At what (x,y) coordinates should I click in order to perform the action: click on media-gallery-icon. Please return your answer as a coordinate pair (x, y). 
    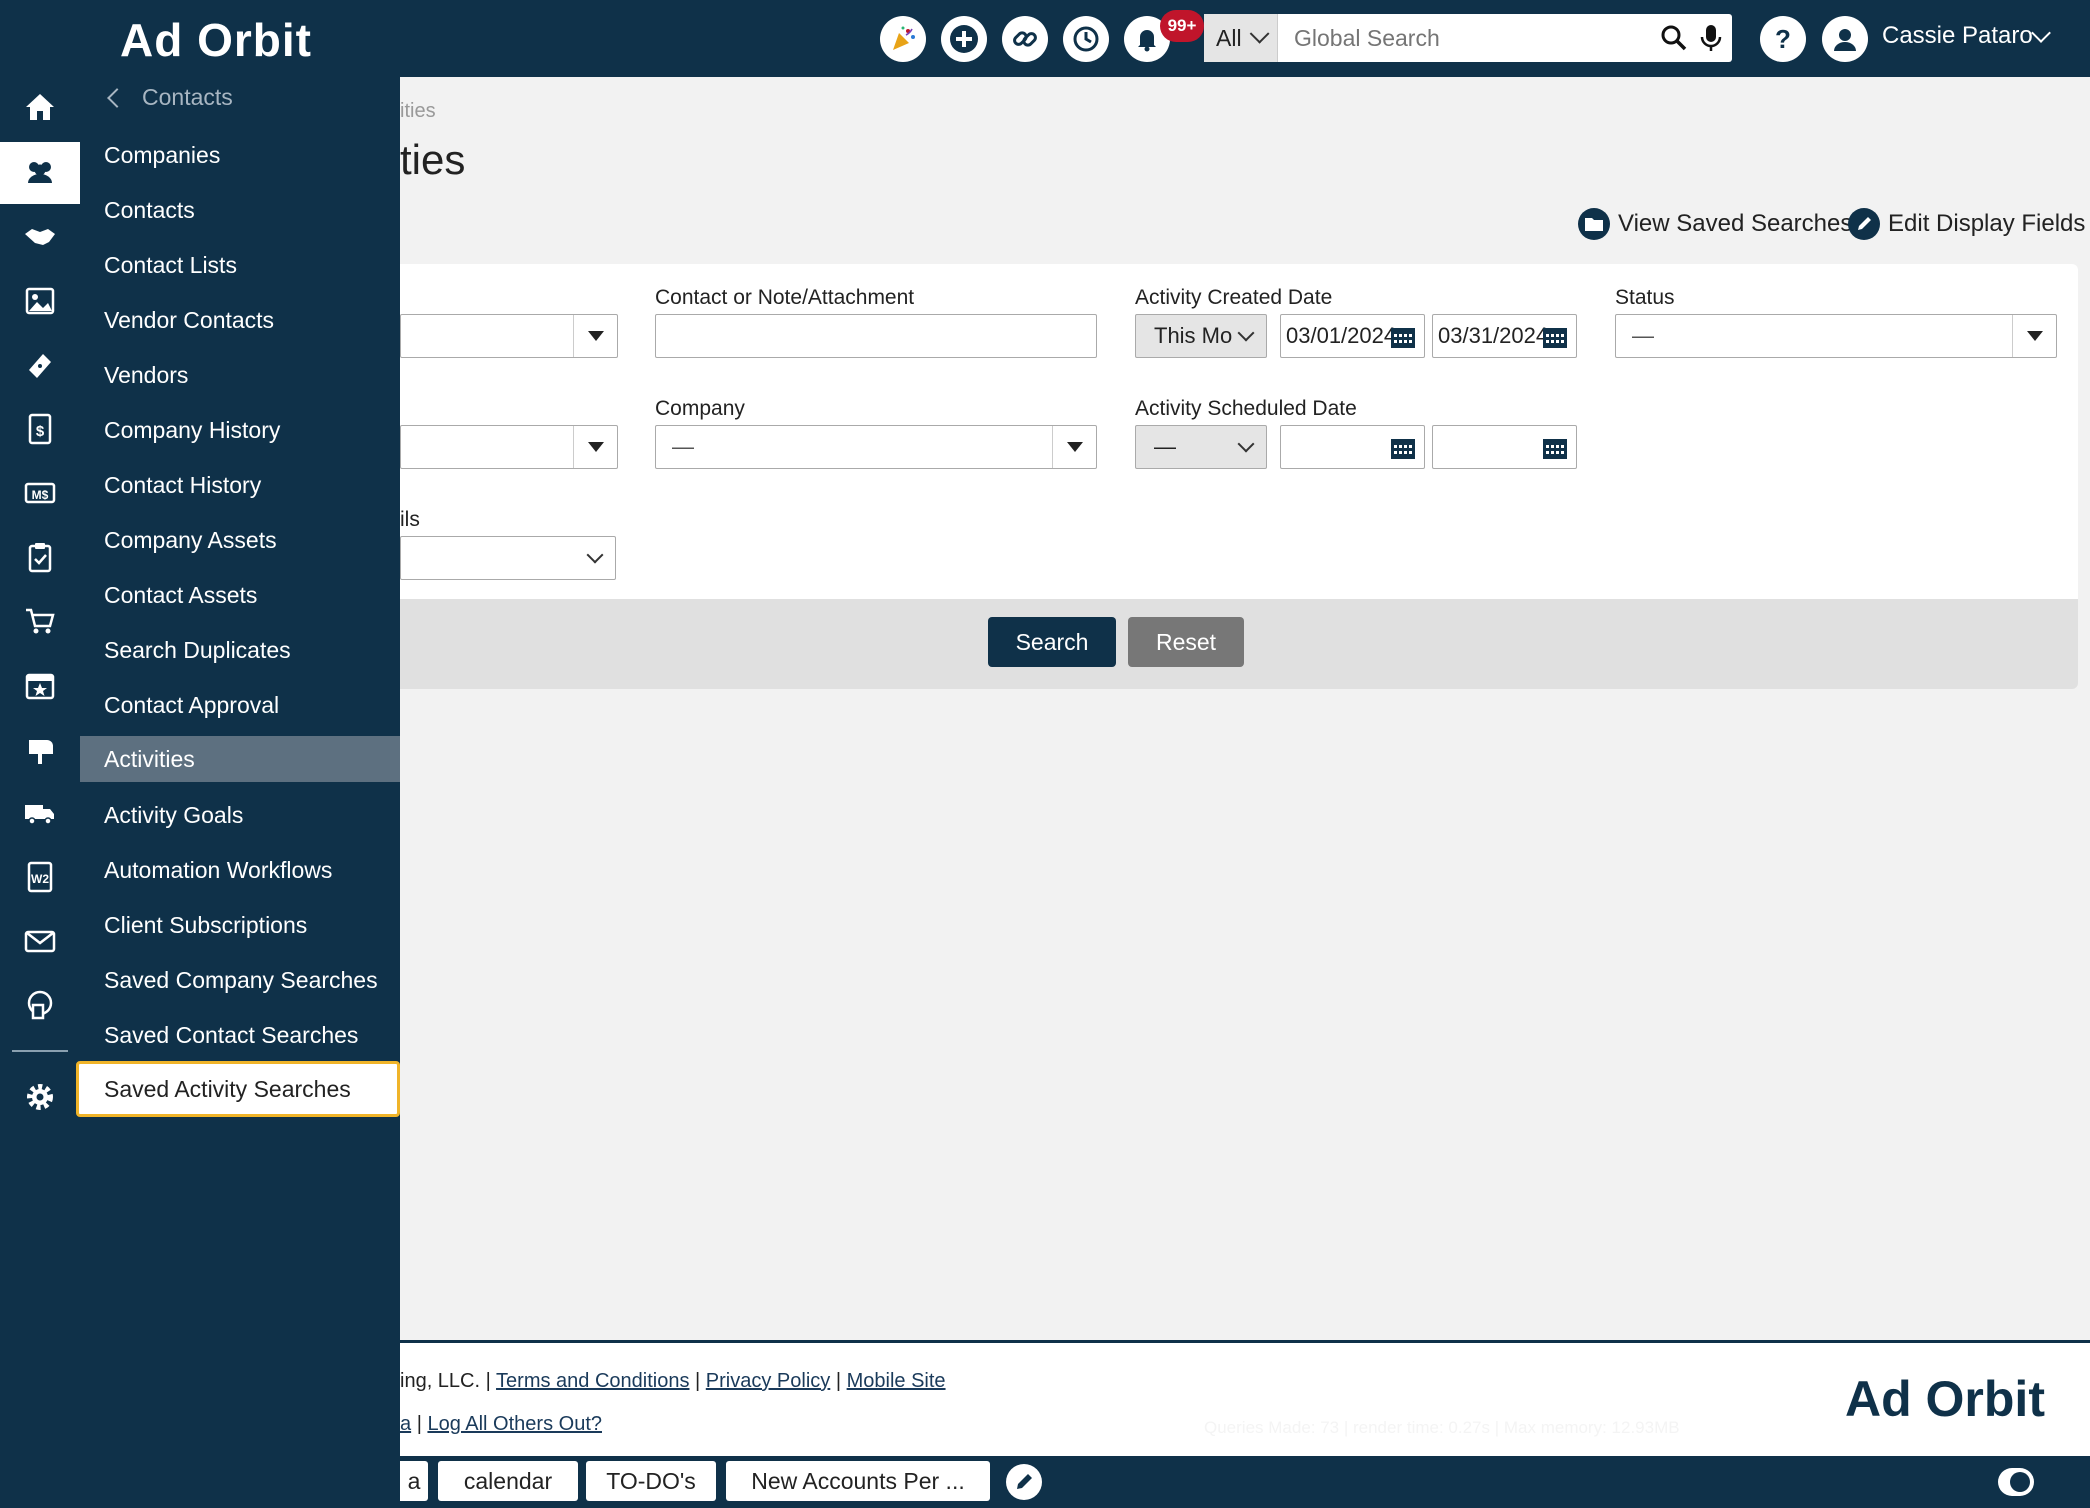
    Looking at the image, I should click on (40, 301).